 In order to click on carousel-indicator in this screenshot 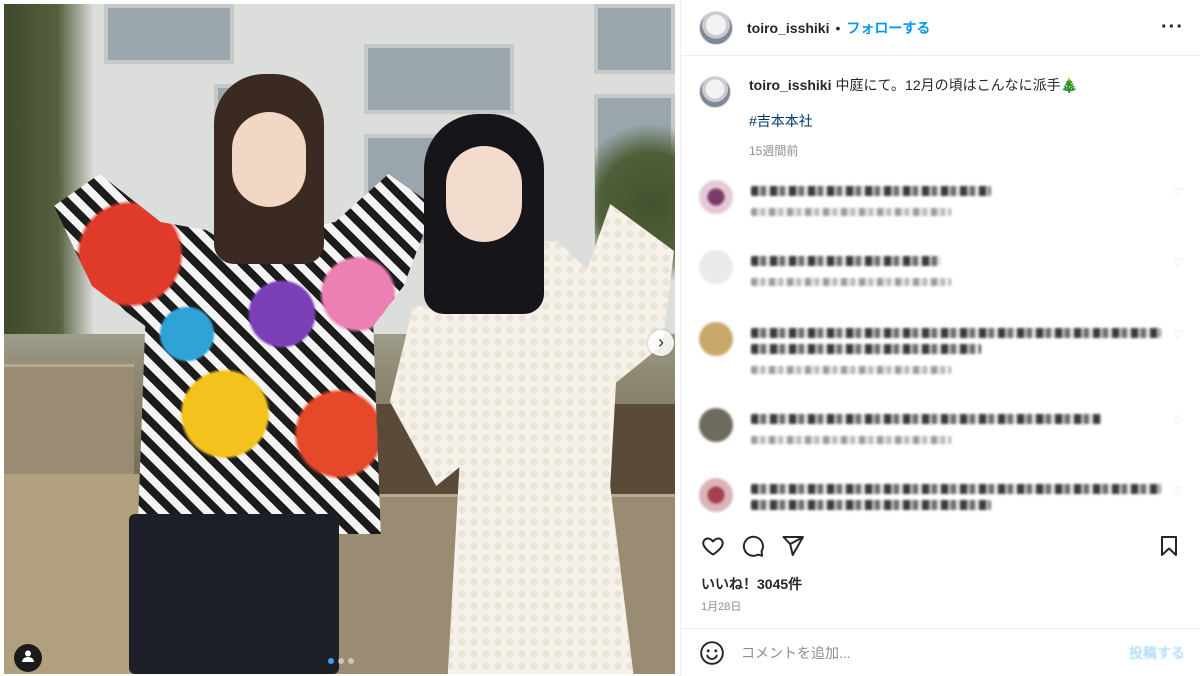, I will do `click(341, 661)`.